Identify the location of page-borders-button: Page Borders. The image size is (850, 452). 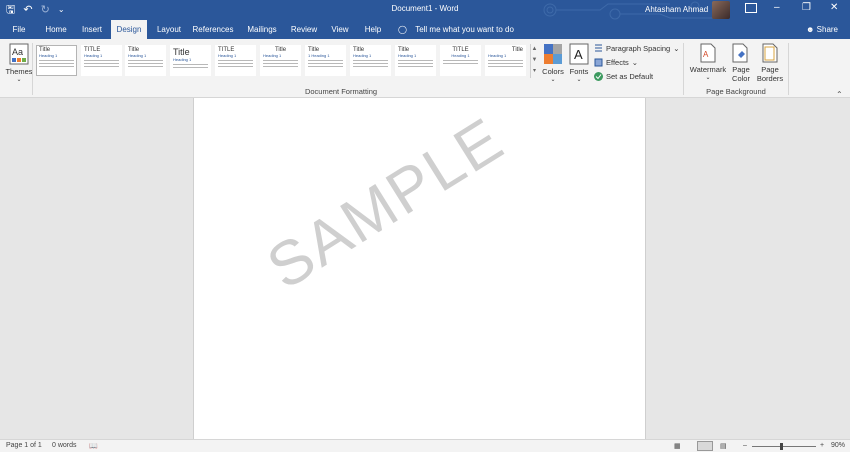
(770, 63).